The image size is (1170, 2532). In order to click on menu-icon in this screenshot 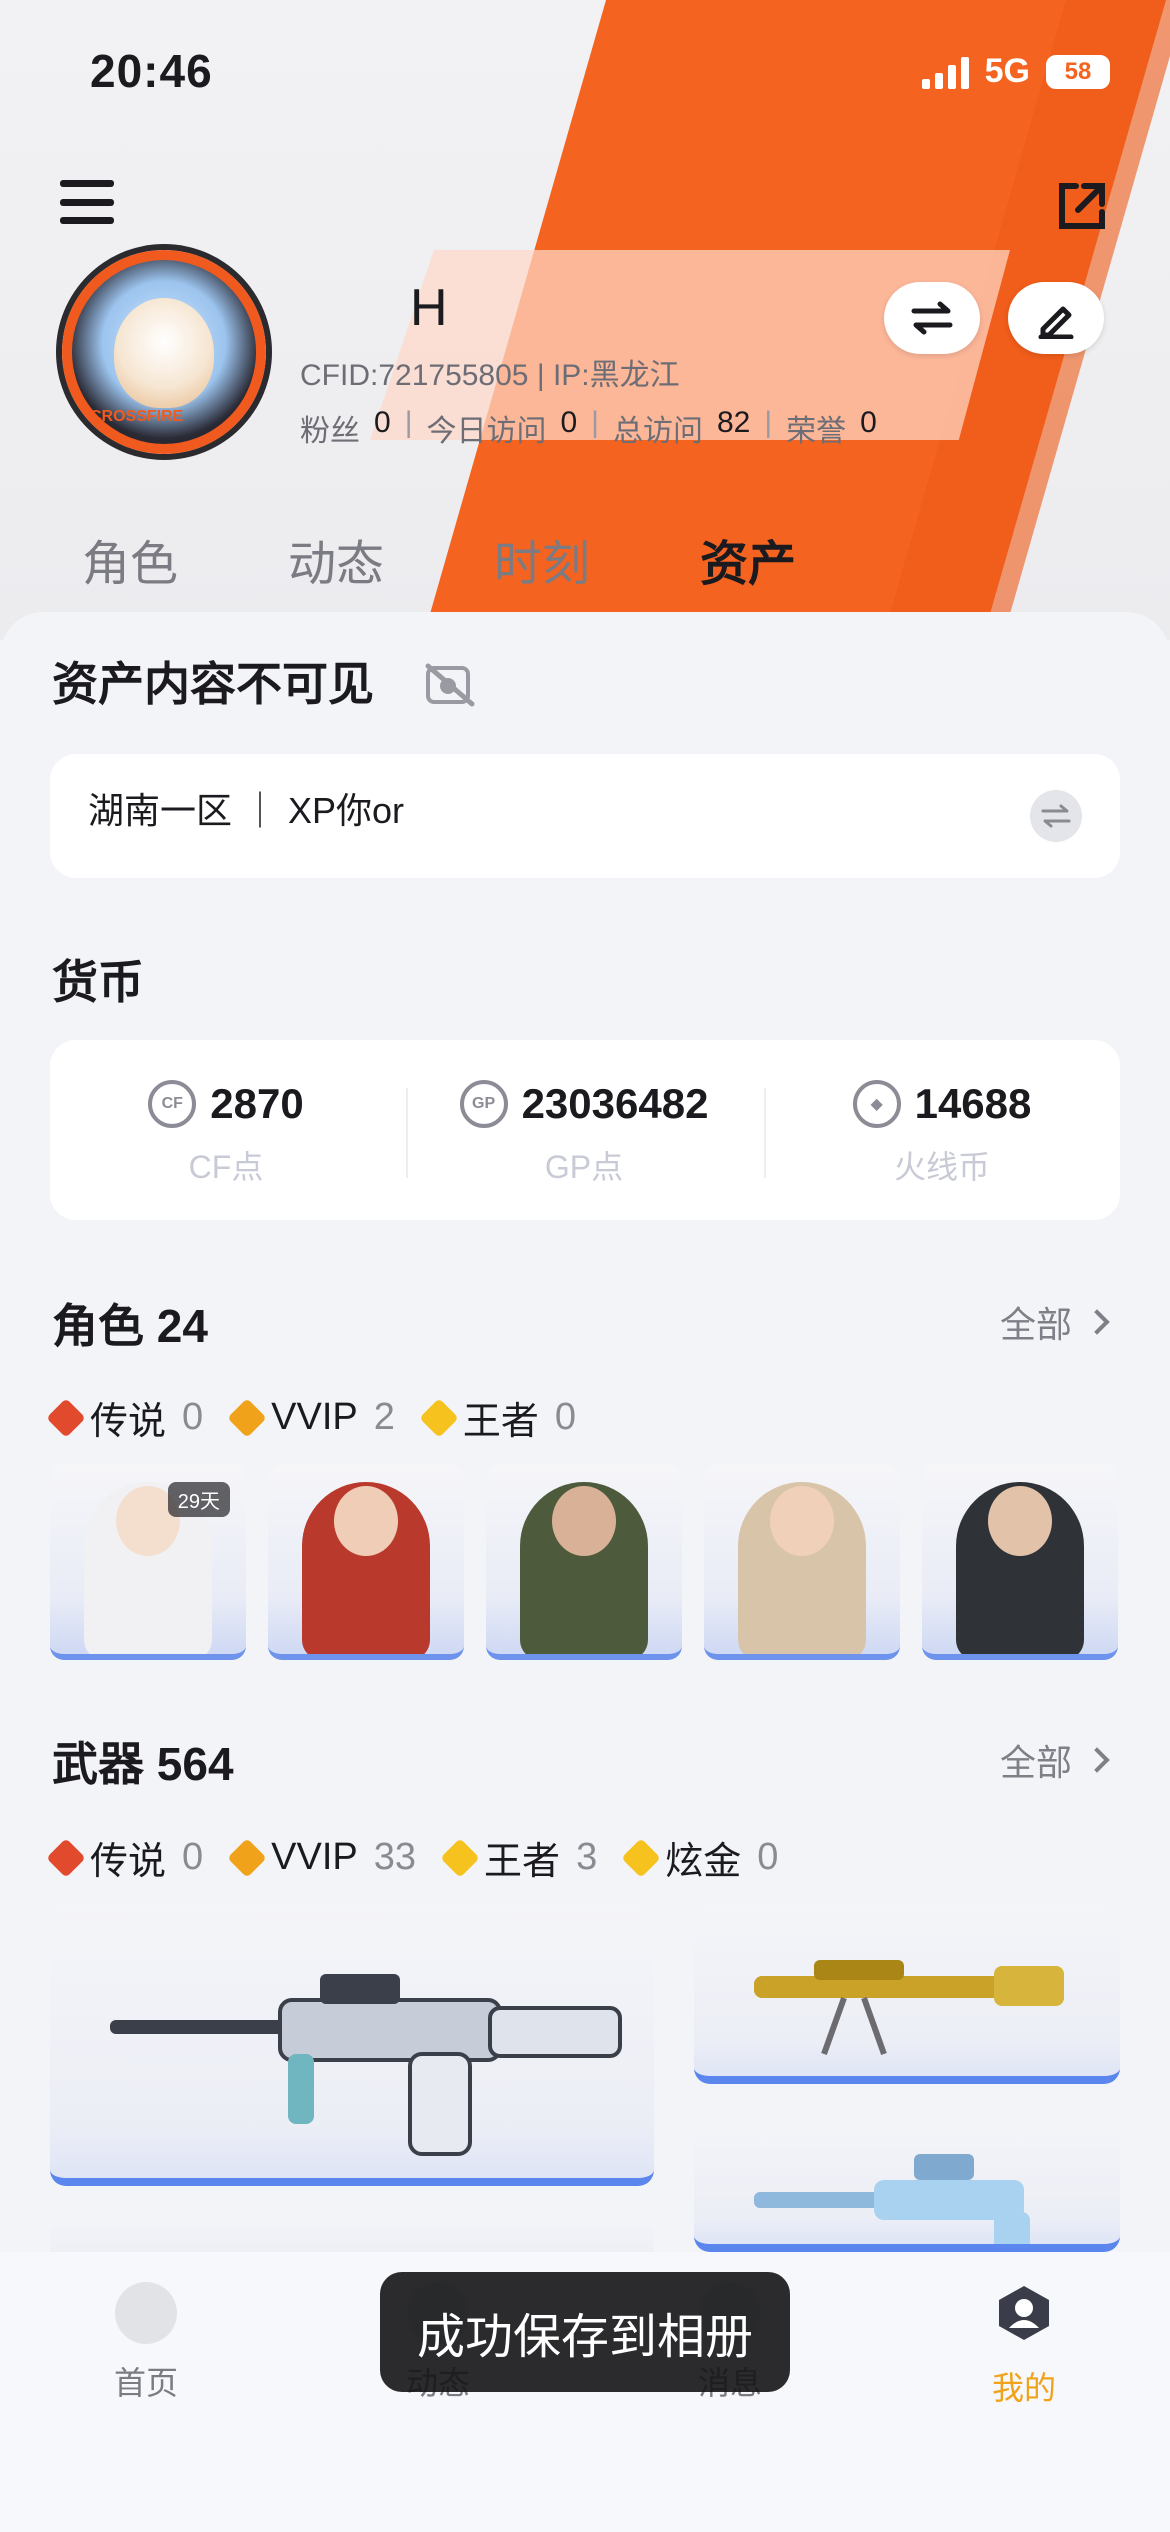, I will do `click(87, 202)`.